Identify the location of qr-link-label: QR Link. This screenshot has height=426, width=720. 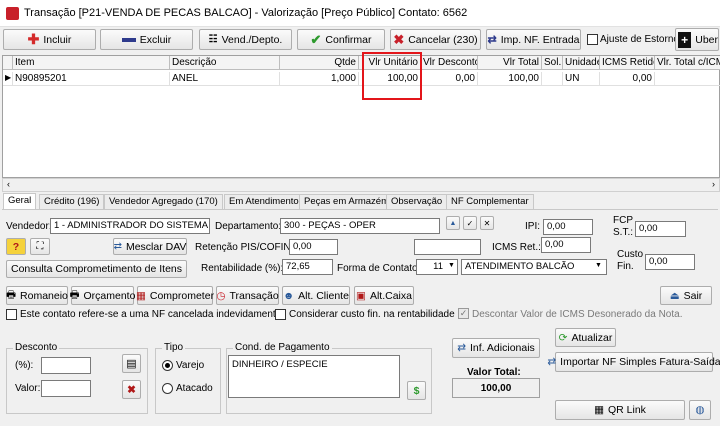
(626, 410).